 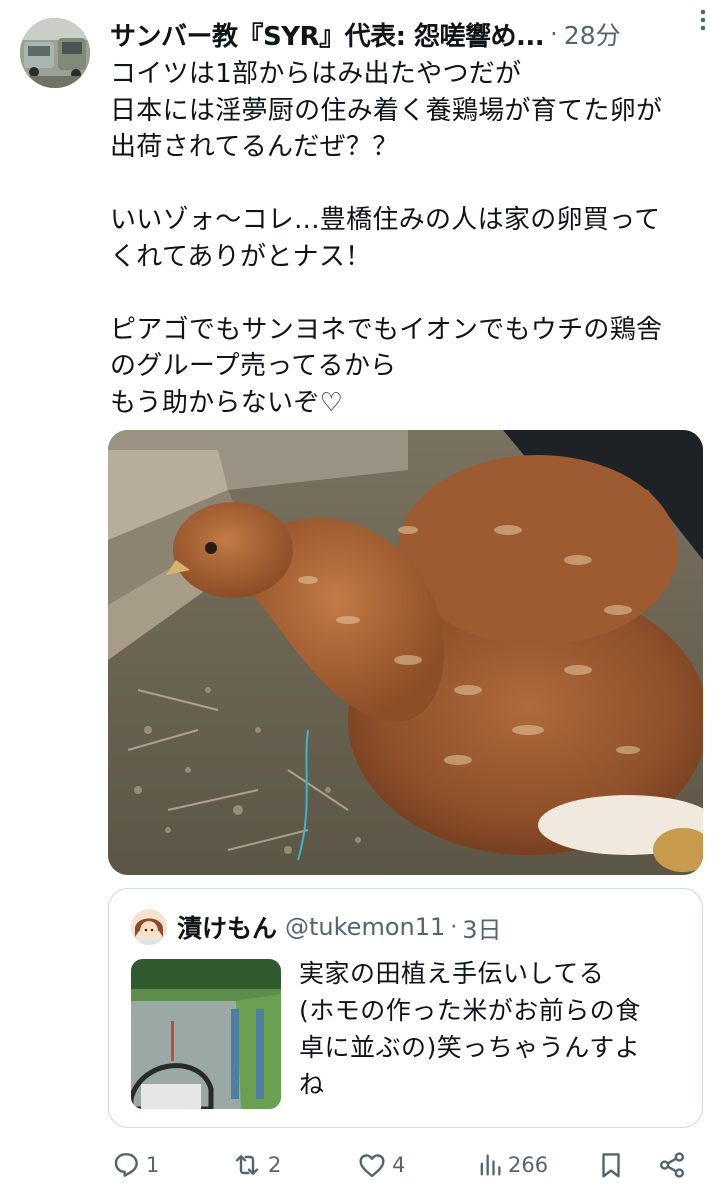 I want to click on quoted-text-line: 実家の田植え手伝いしてる, so click(x=452, y=973).